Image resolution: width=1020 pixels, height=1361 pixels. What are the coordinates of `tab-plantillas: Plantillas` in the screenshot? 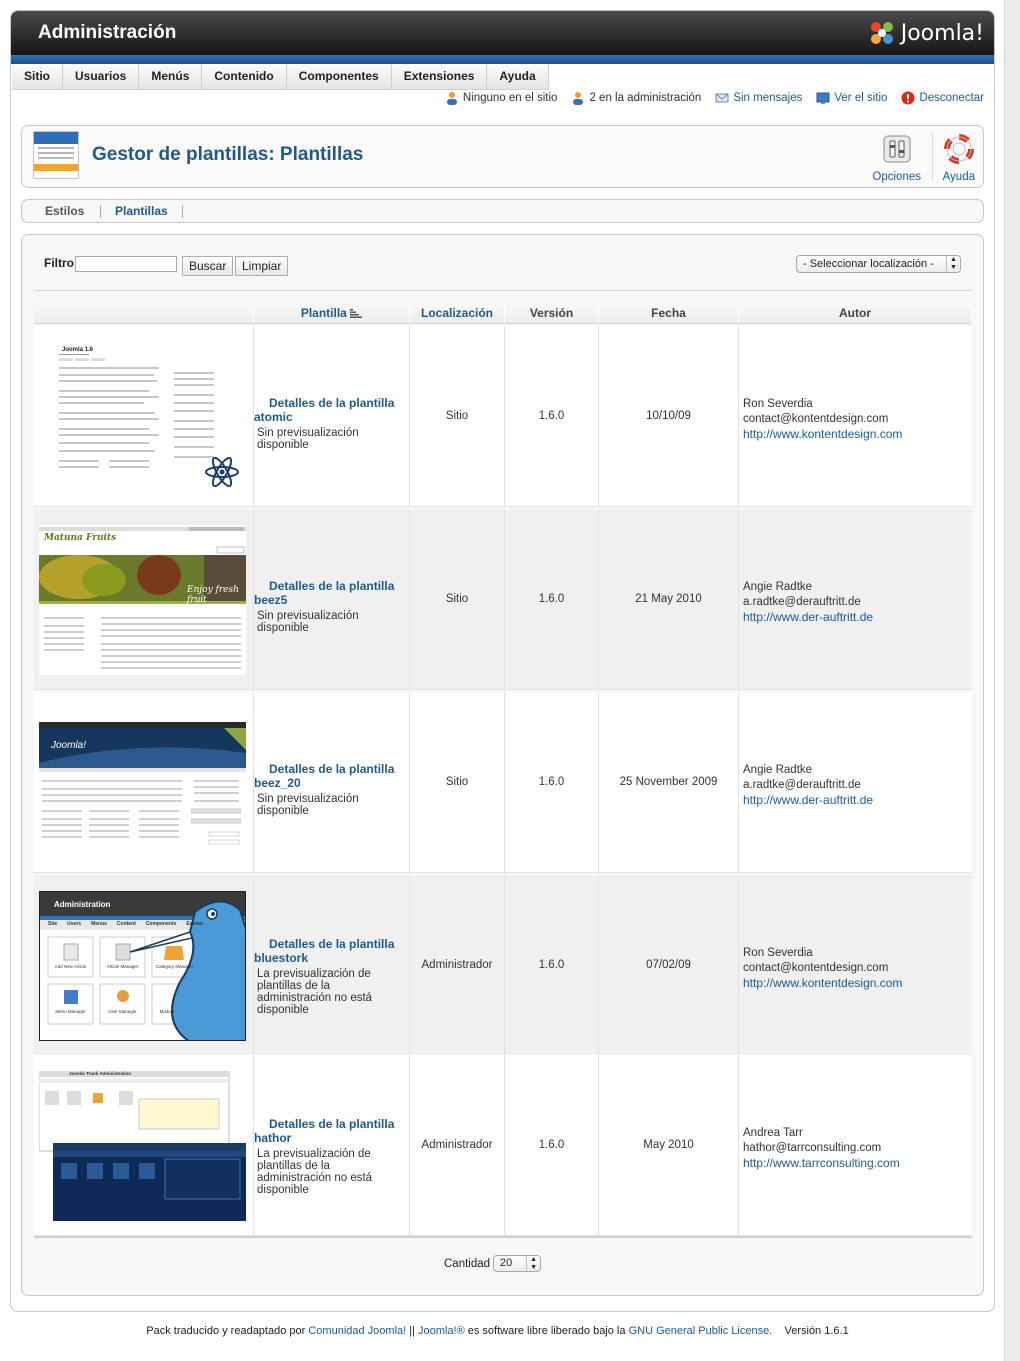 It's located at (141, 211).